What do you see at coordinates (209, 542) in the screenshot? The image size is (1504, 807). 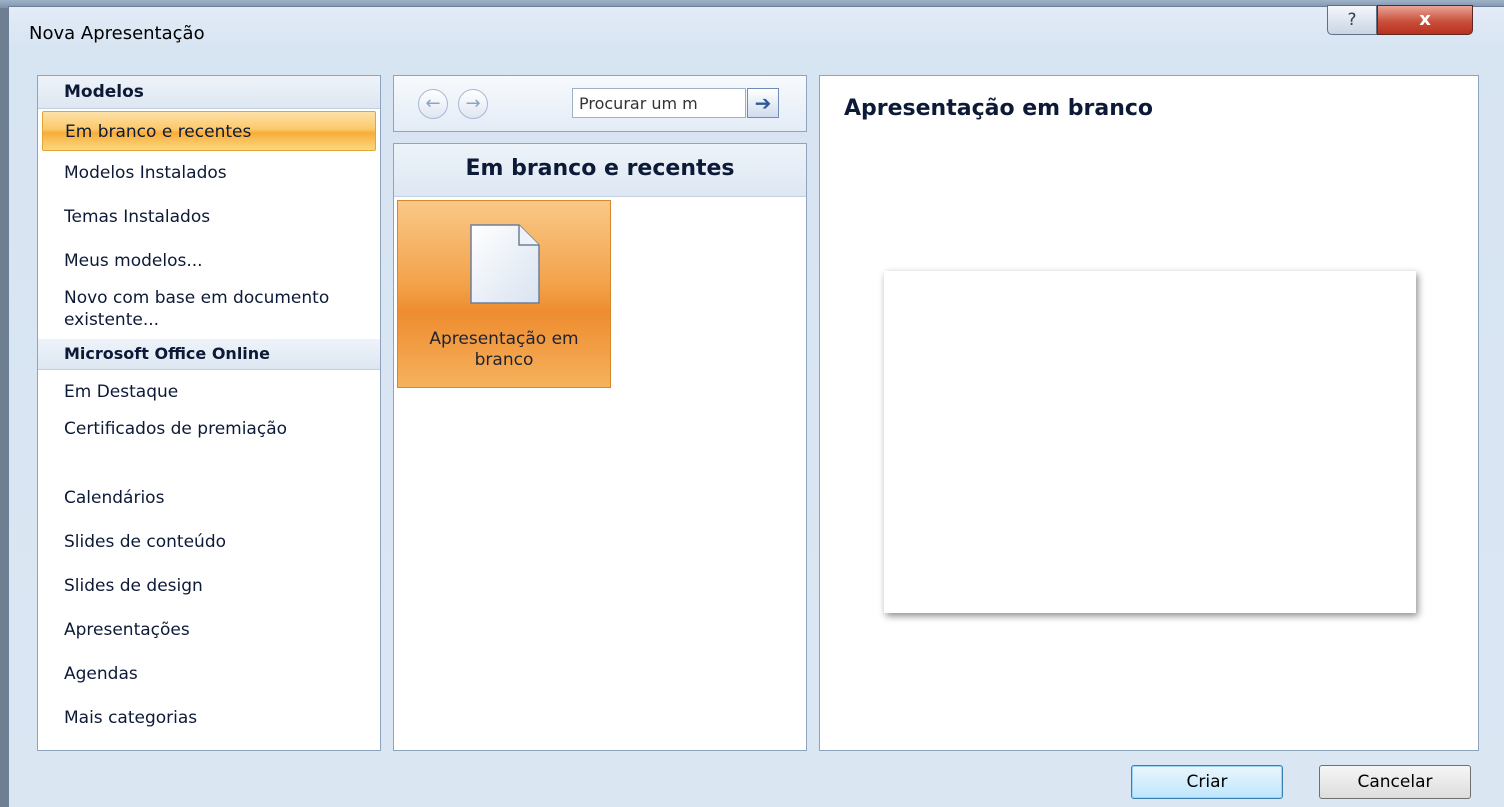 I see `nav-item-content-slides: Slides de conteúdo` at bounding box center [209, 542].